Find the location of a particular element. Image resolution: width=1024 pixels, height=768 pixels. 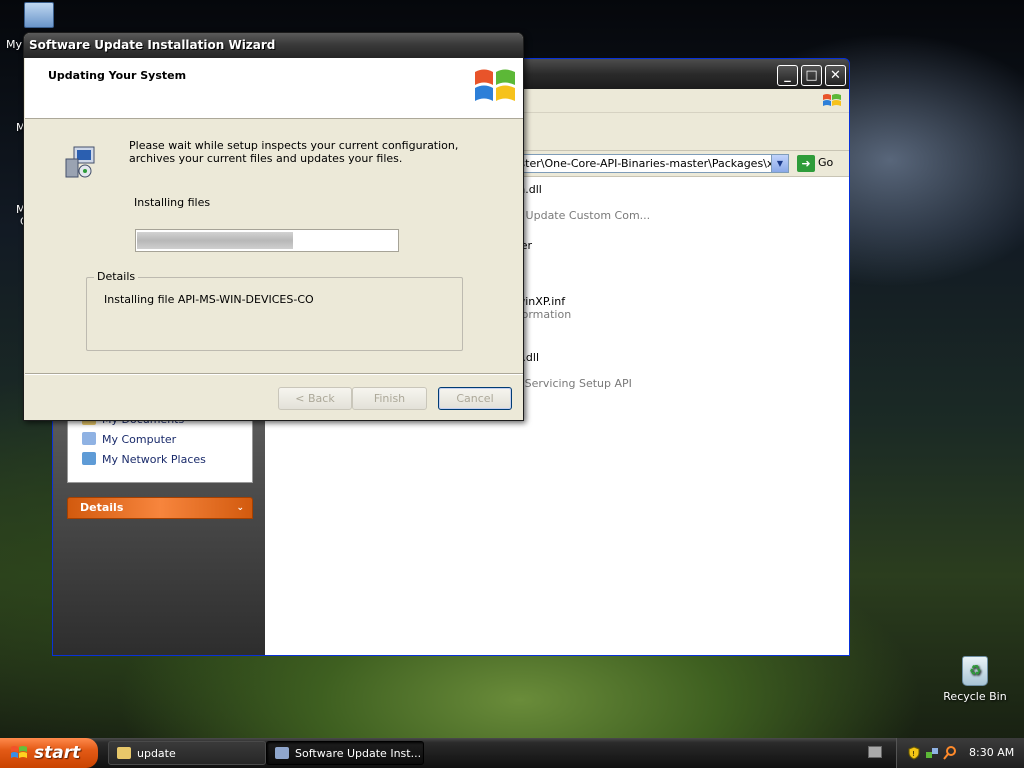

details-groupbox-label: Details is located at coordinates (116, 276).